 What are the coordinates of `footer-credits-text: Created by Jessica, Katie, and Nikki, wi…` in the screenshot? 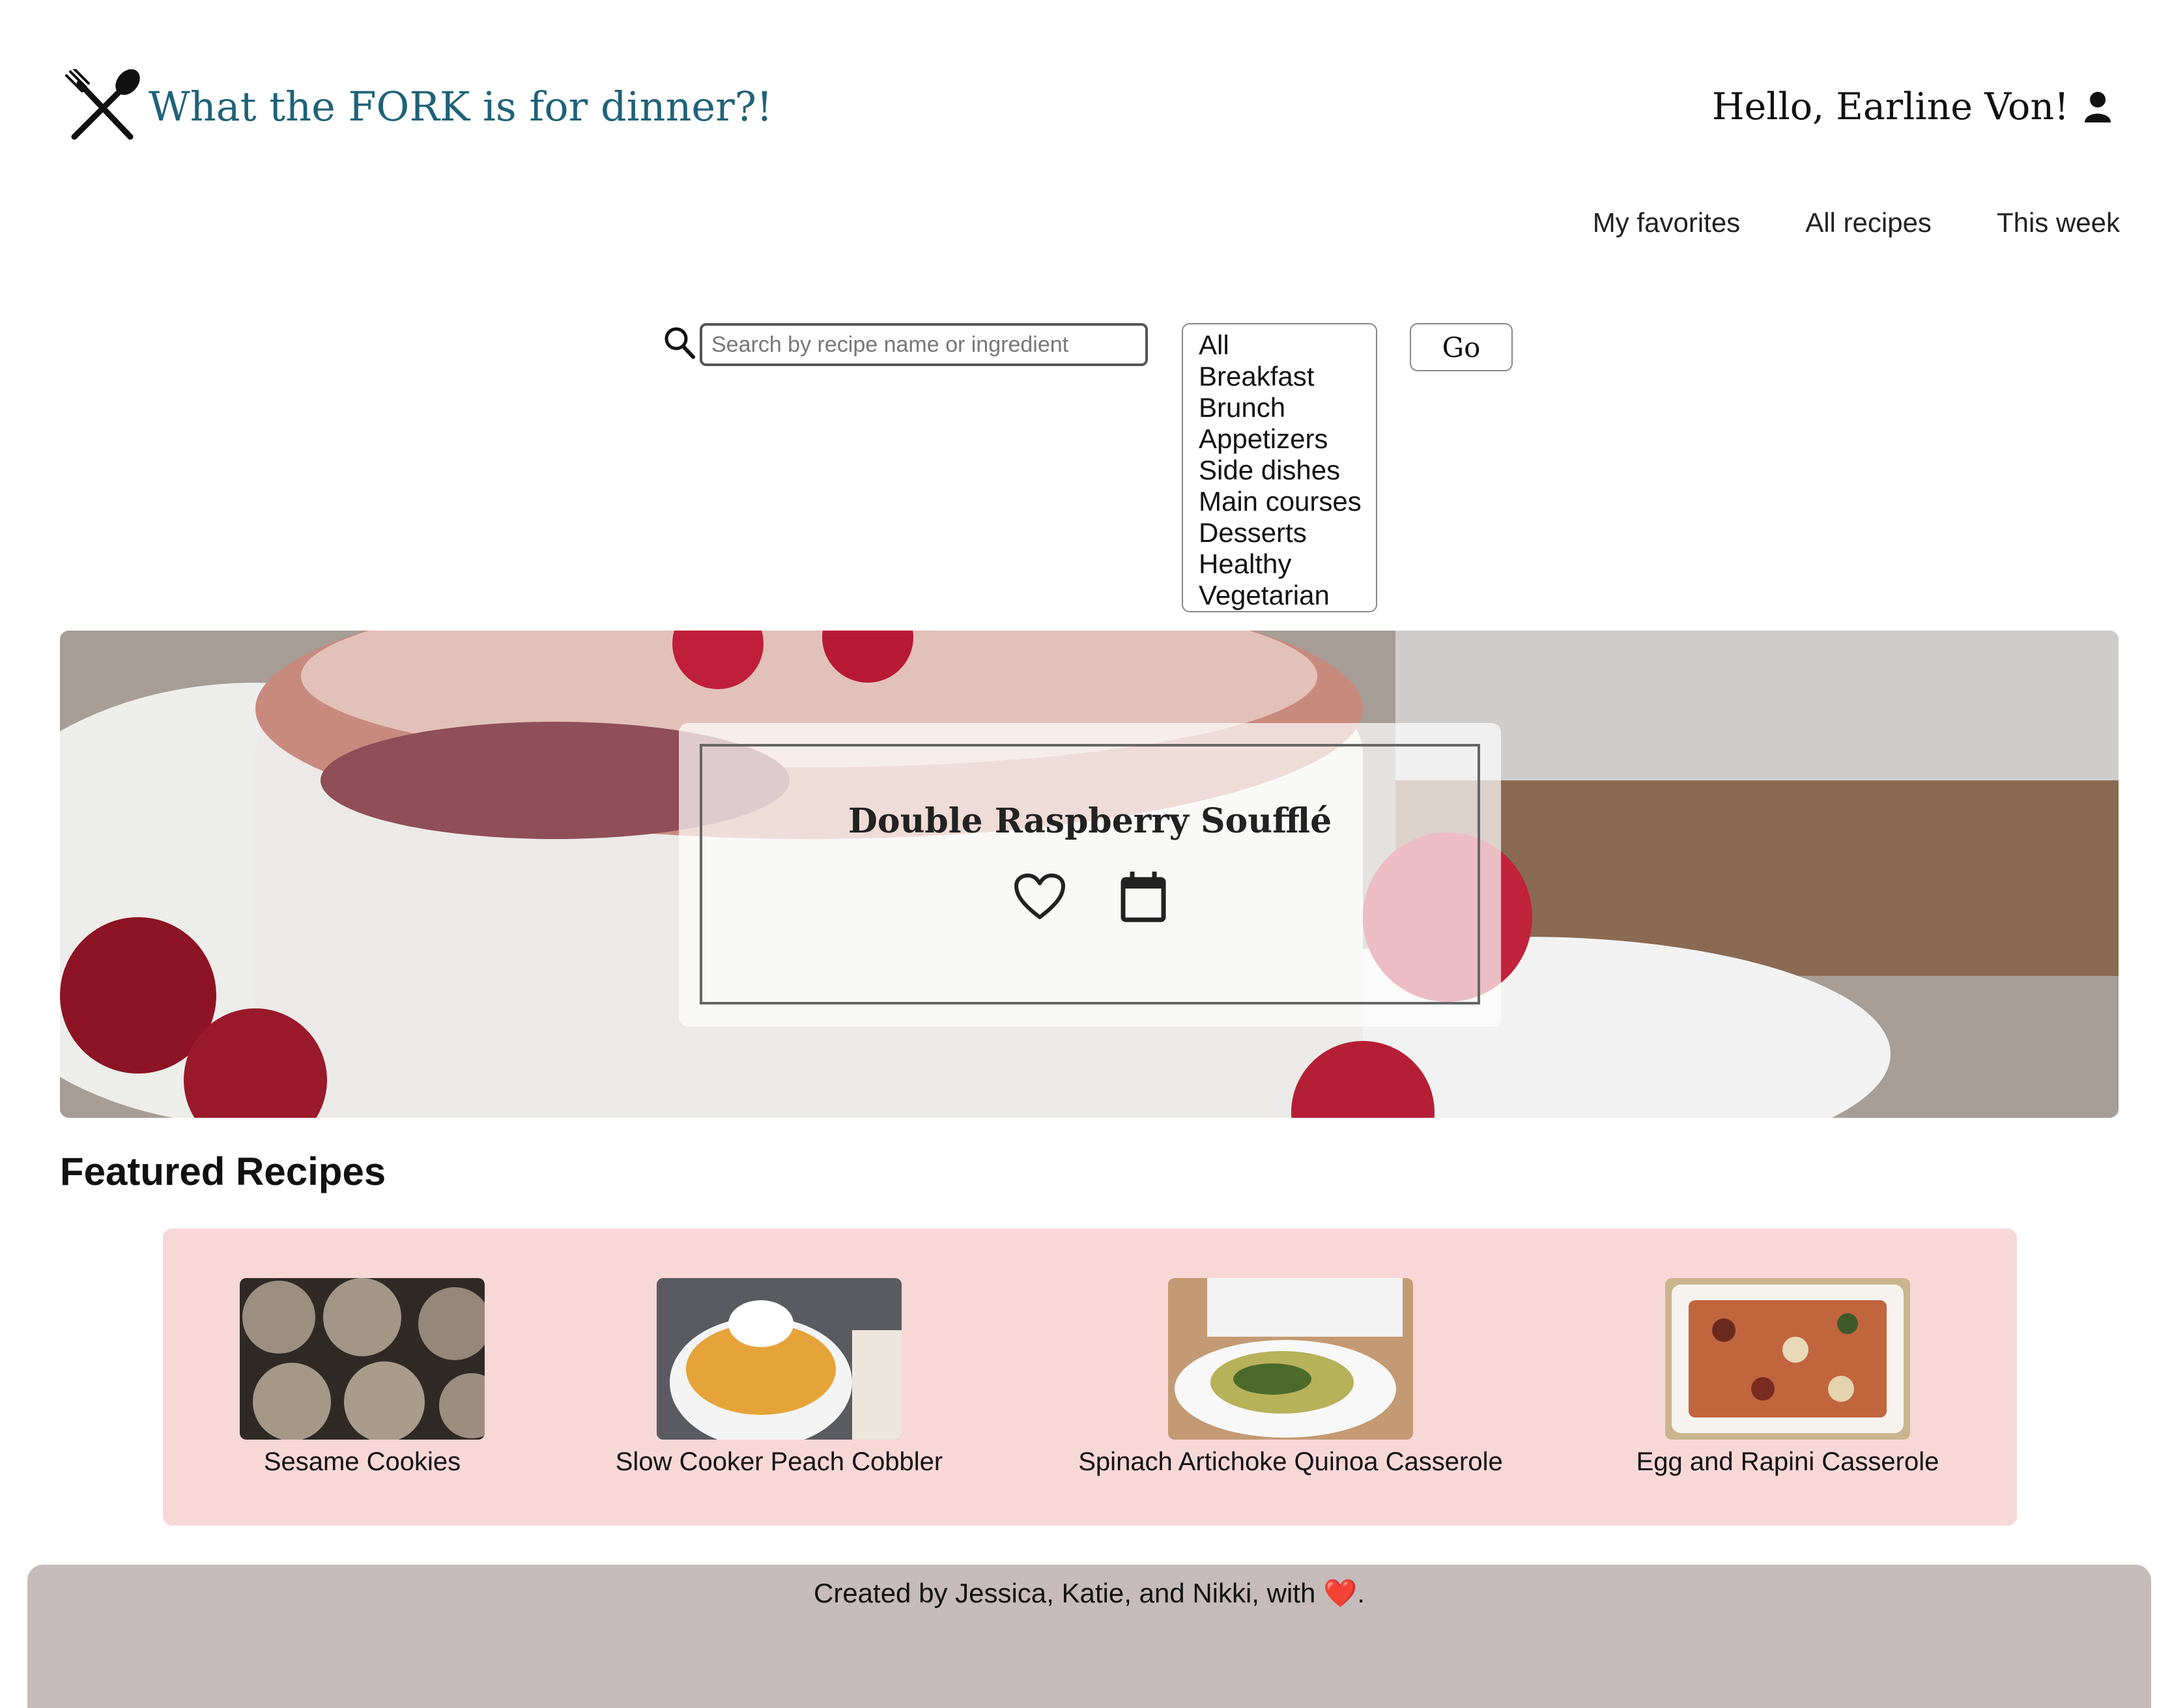 It's located at (1065, 1593).